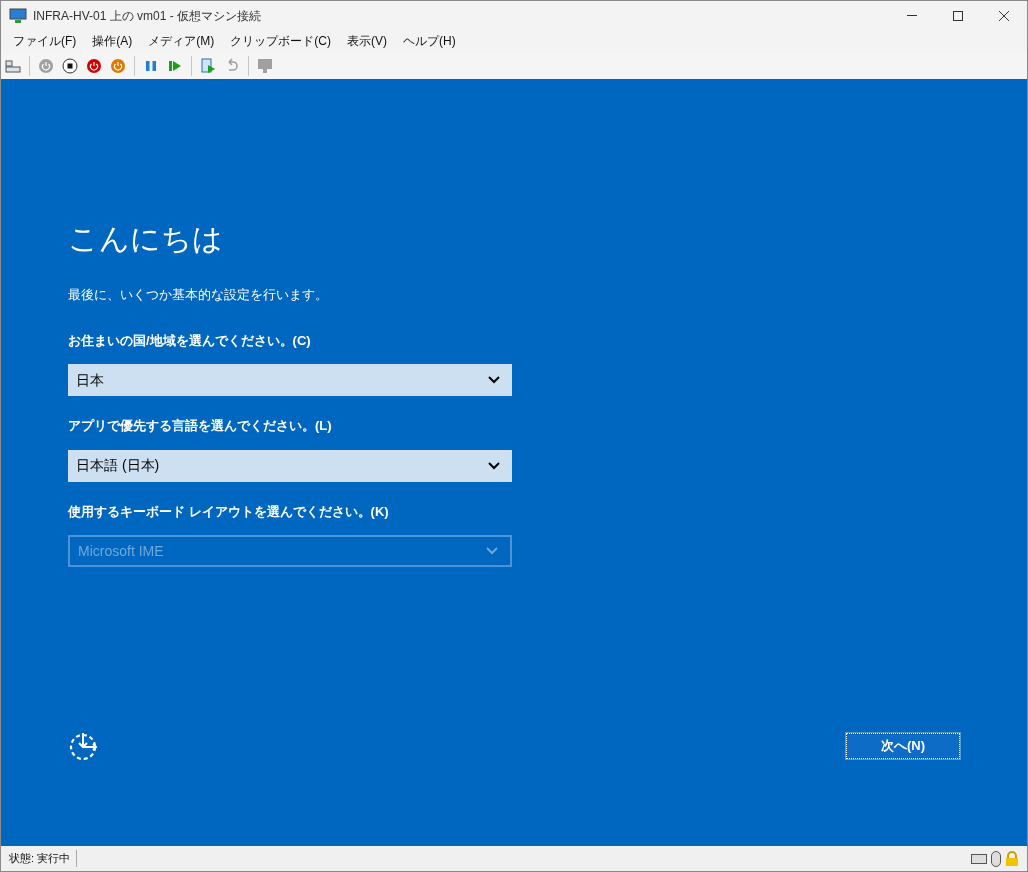 Image resolution: width=1028 pixels, height=872 pixels. What do you see at coordinates (121, 551) in the screenshot?
I see `dropdown-value: Microsoft IME` at bounding box center [121, 551].